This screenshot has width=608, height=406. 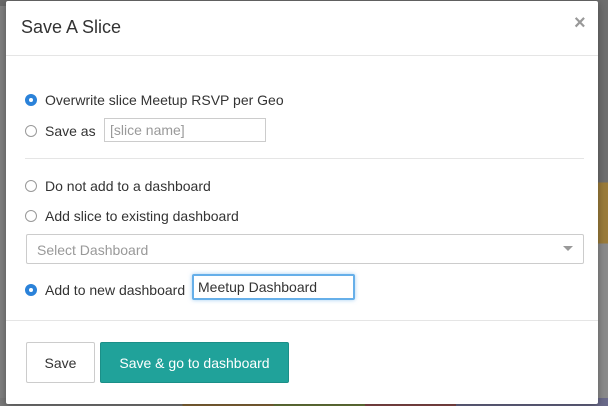 I want to click on save-button: Save, so click(x=60, y=362).